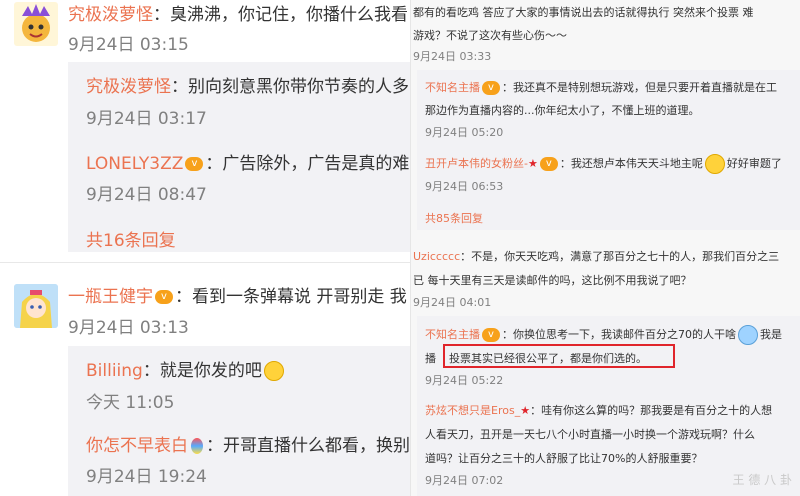 The height and width of the screenshot is (496, 800). What do you see at coordinates (452, 302) in the screenshot?
I see `comment-time: 9月24日 04:01` at bounding box center [452, 302].